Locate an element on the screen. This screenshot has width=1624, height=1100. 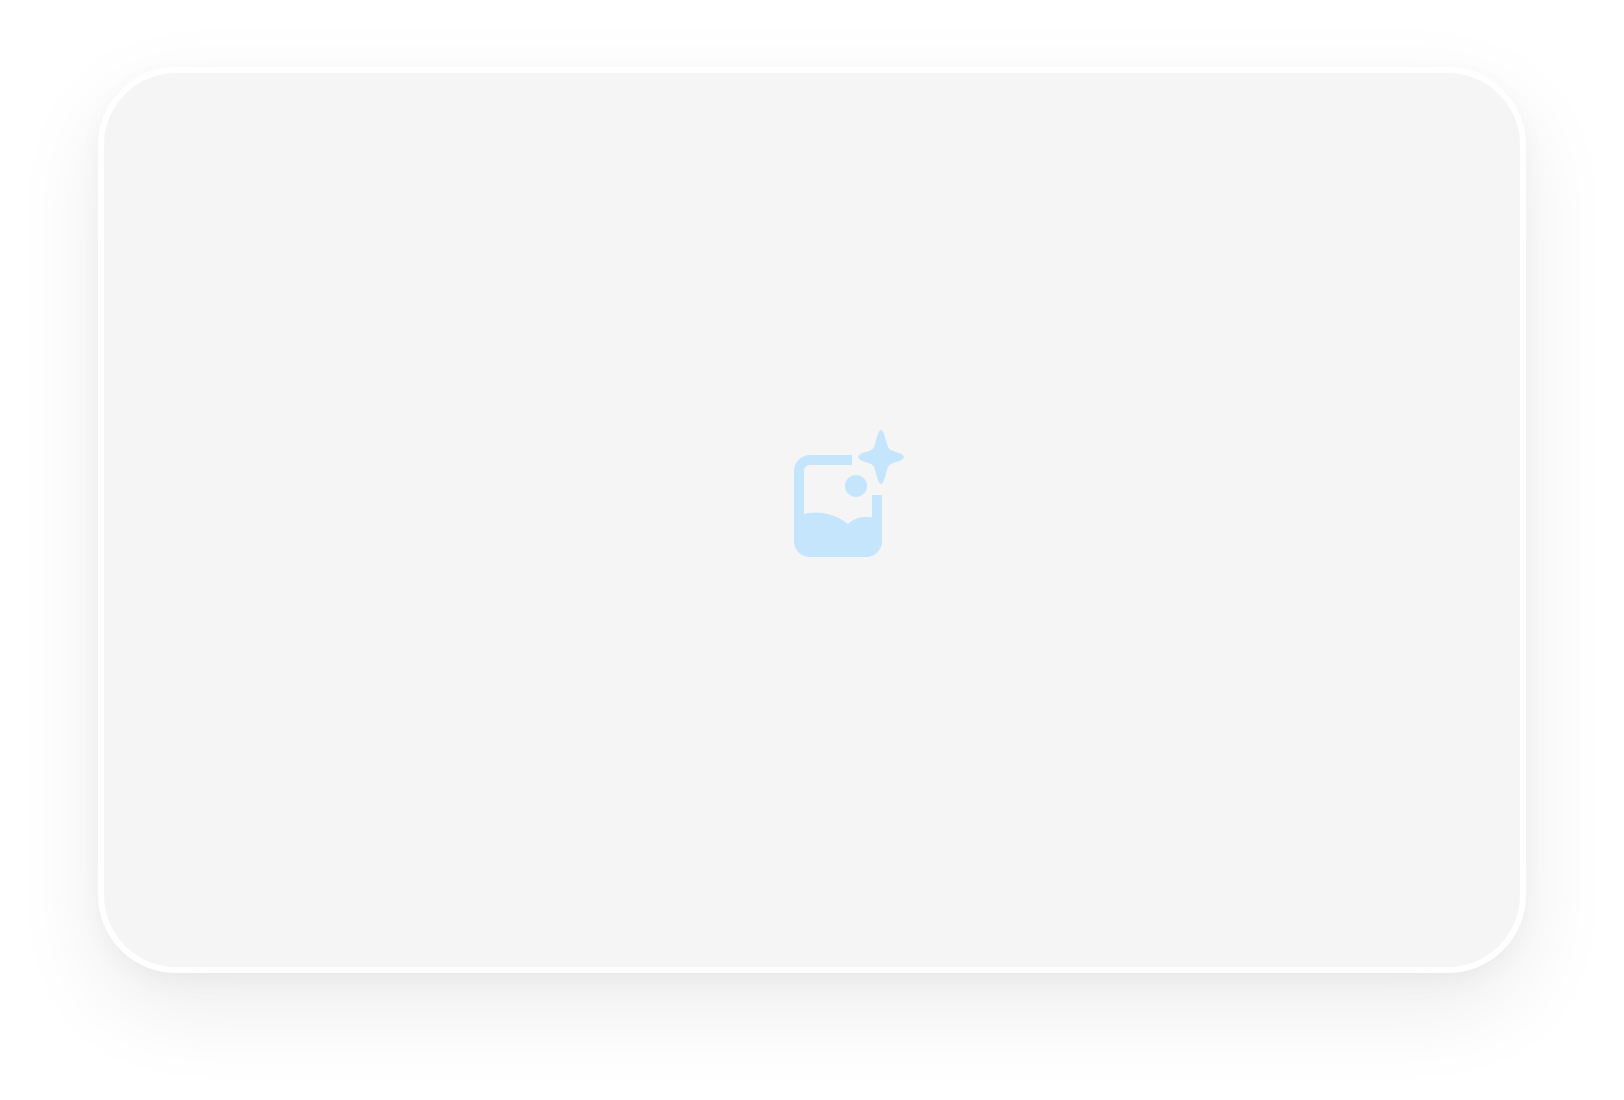
image-sparkle-icon is located at coordinates (855, 495).